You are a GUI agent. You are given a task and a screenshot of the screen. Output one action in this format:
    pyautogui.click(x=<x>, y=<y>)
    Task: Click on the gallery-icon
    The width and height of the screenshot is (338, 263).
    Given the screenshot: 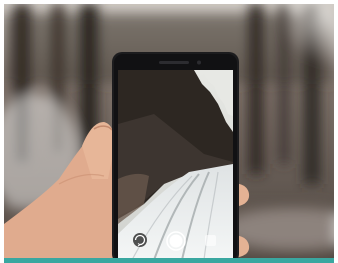 What is the action you would take?
    pyautogui.click(x=210, y=240)
    